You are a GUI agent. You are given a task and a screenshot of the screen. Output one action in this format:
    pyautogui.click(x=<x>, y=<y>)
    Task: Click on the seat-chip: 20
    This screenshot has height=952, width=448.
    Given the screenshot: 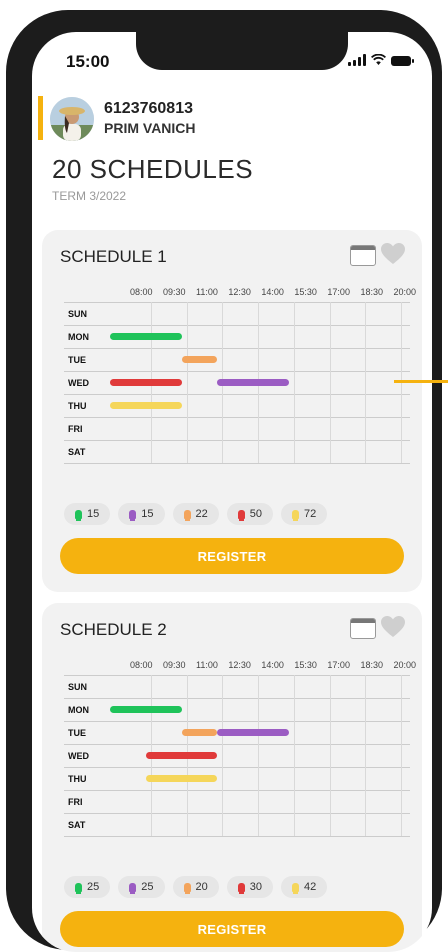 What is the action you would take?
    pyautogui.click(x=195, y=887)
    